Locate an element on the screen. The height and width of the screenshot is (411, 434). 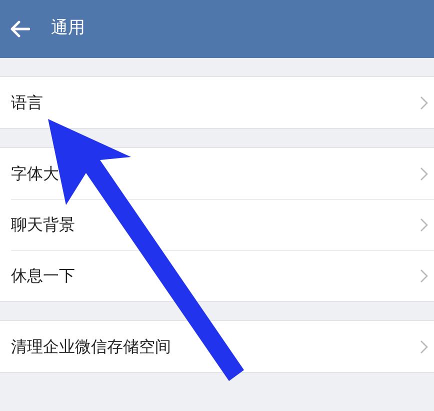
settings-row: 字体大 is located at coordinates (217, 173).